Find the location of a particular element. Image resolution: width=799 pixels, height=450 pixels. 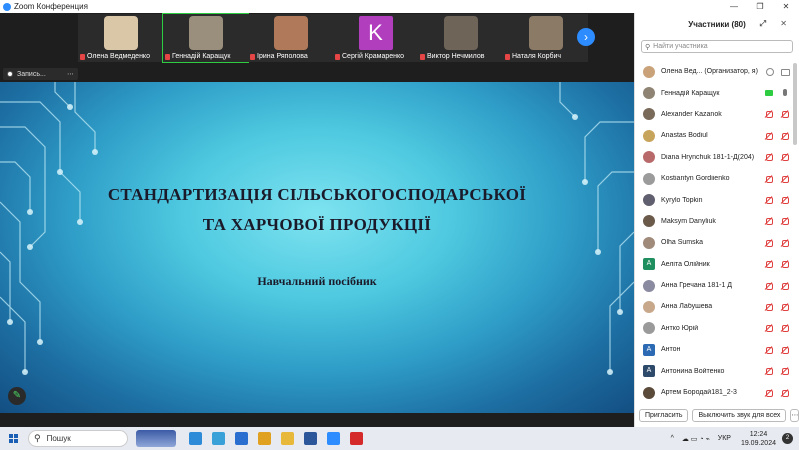

tray-chevron-icon: ^ is located at coordinates (672, 438).